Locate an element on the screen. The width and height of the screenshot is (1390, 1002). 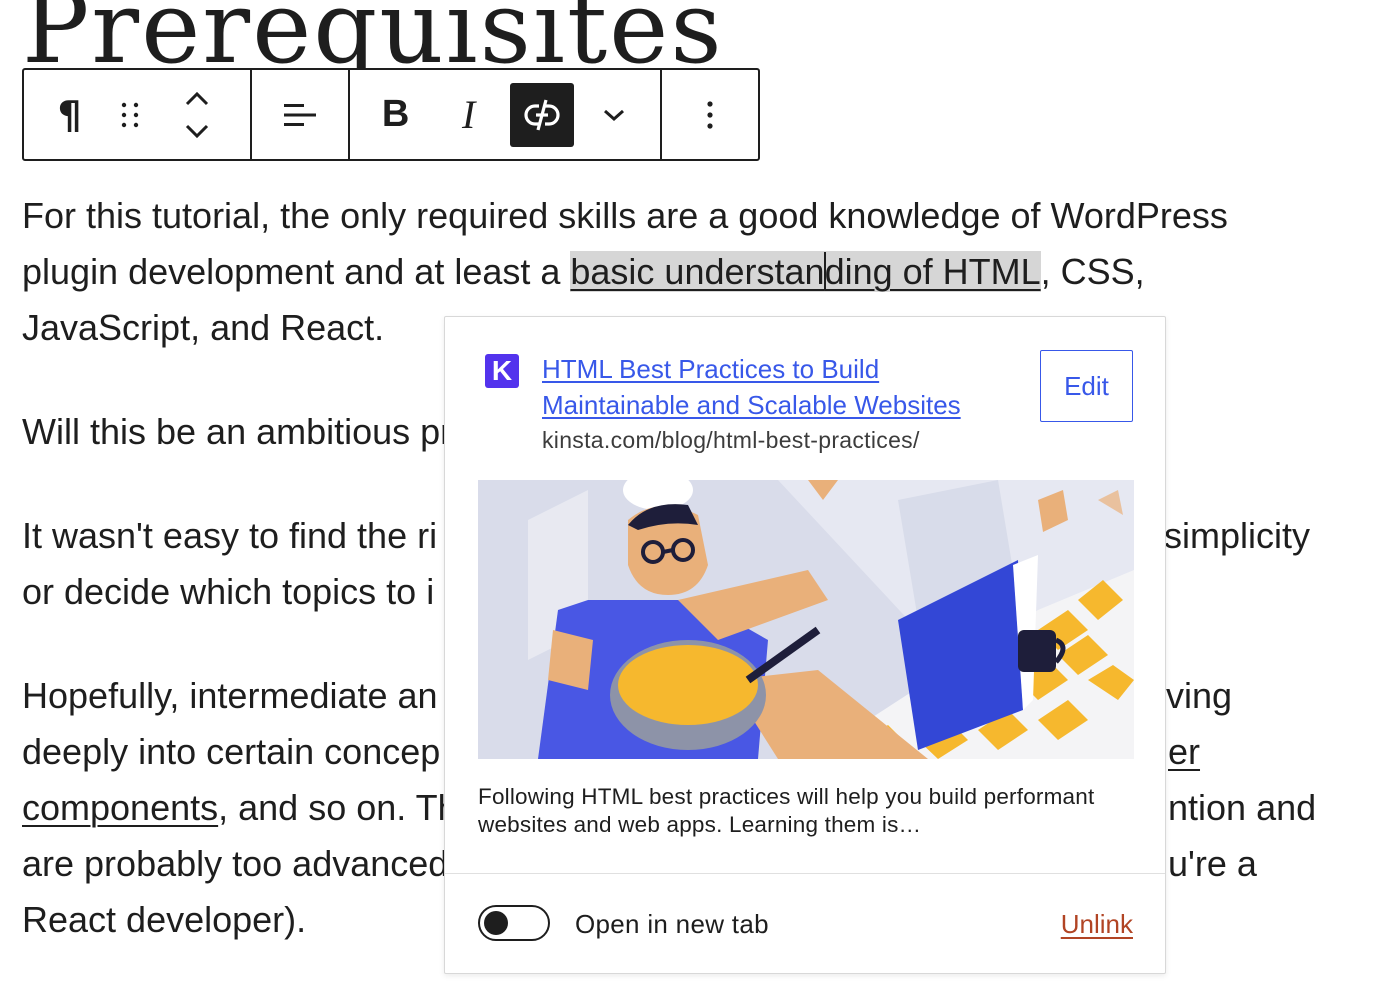
site-favicon-icon: K is located at coordinates (502, 371).